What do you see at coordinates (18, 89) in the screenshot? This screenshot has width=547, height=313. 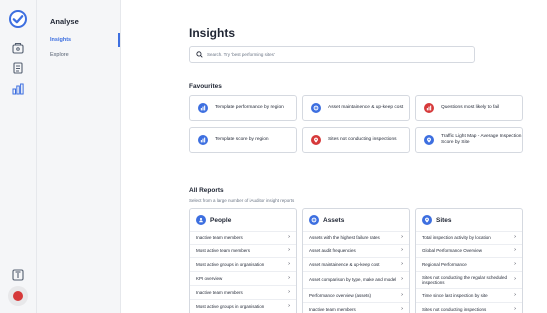 I see `analytics-icon` at bounding box center [18, 89].